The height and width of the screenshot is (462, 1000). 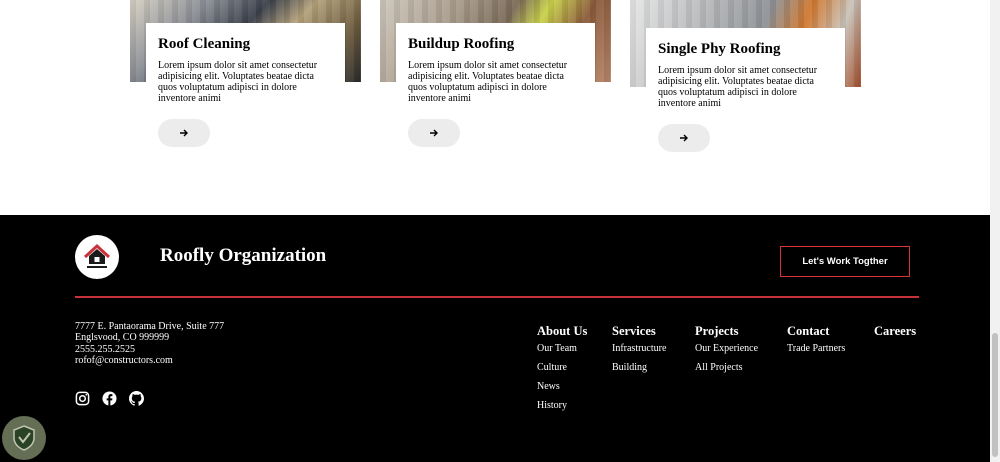 What do you see at coordinates (150, 326) in the screenshot?
I see `address-line-1: 7777 E. Pantaorama Drive, Suite 777` at bounding box center [150, 326].